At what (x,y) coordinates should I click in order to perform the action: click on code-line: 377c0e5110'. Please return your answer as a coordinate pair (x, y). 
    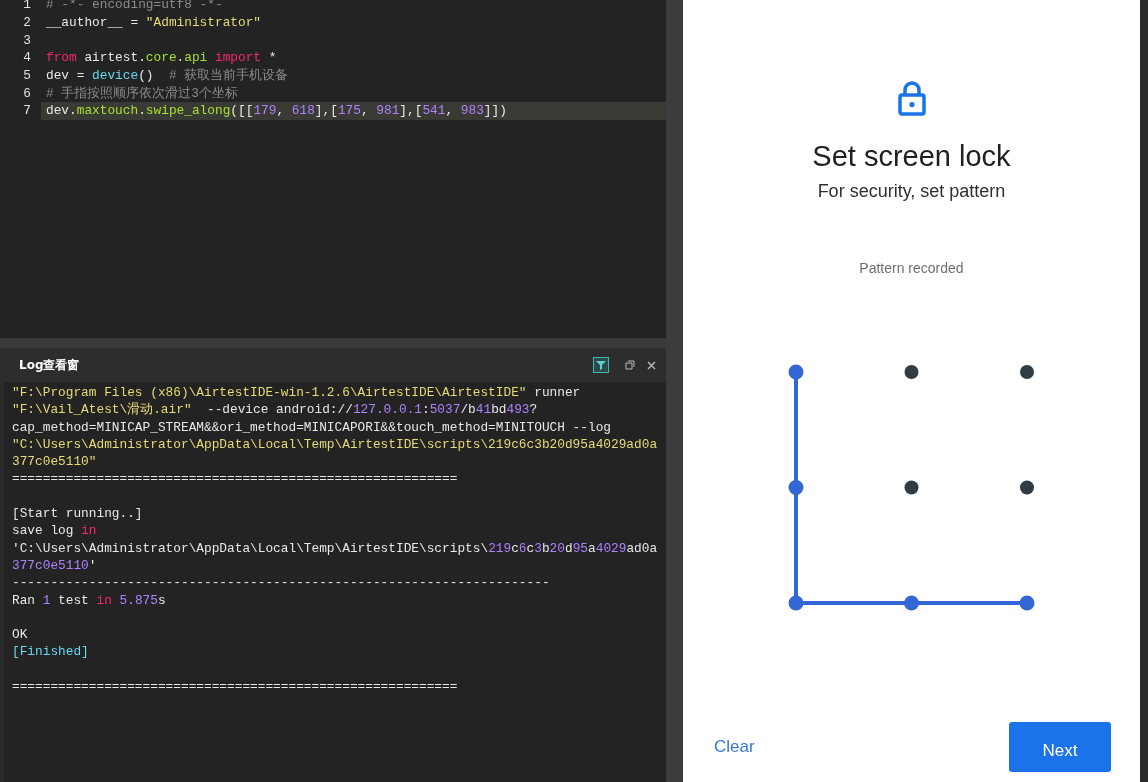
    Looking at the image, I should click on (54, 565).